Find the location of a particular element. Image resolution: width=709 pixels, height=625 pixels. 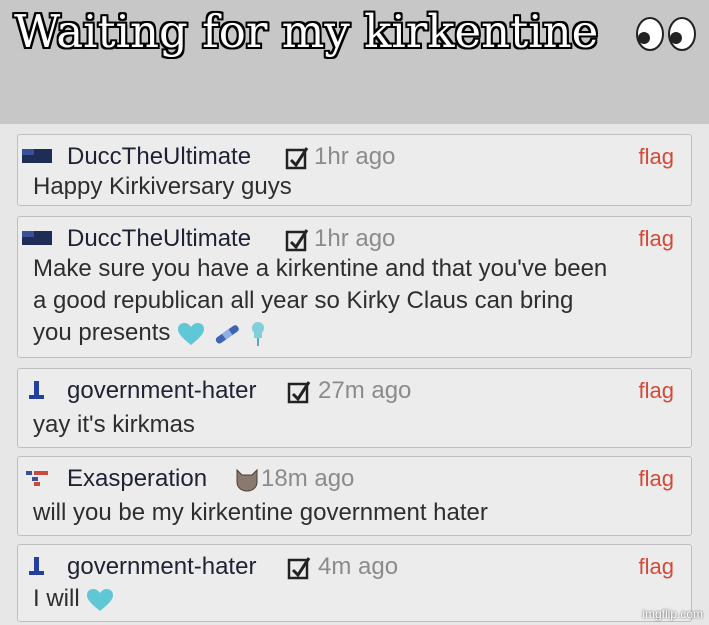

timestamp: 4m ago is located at coordinates (358, 566).